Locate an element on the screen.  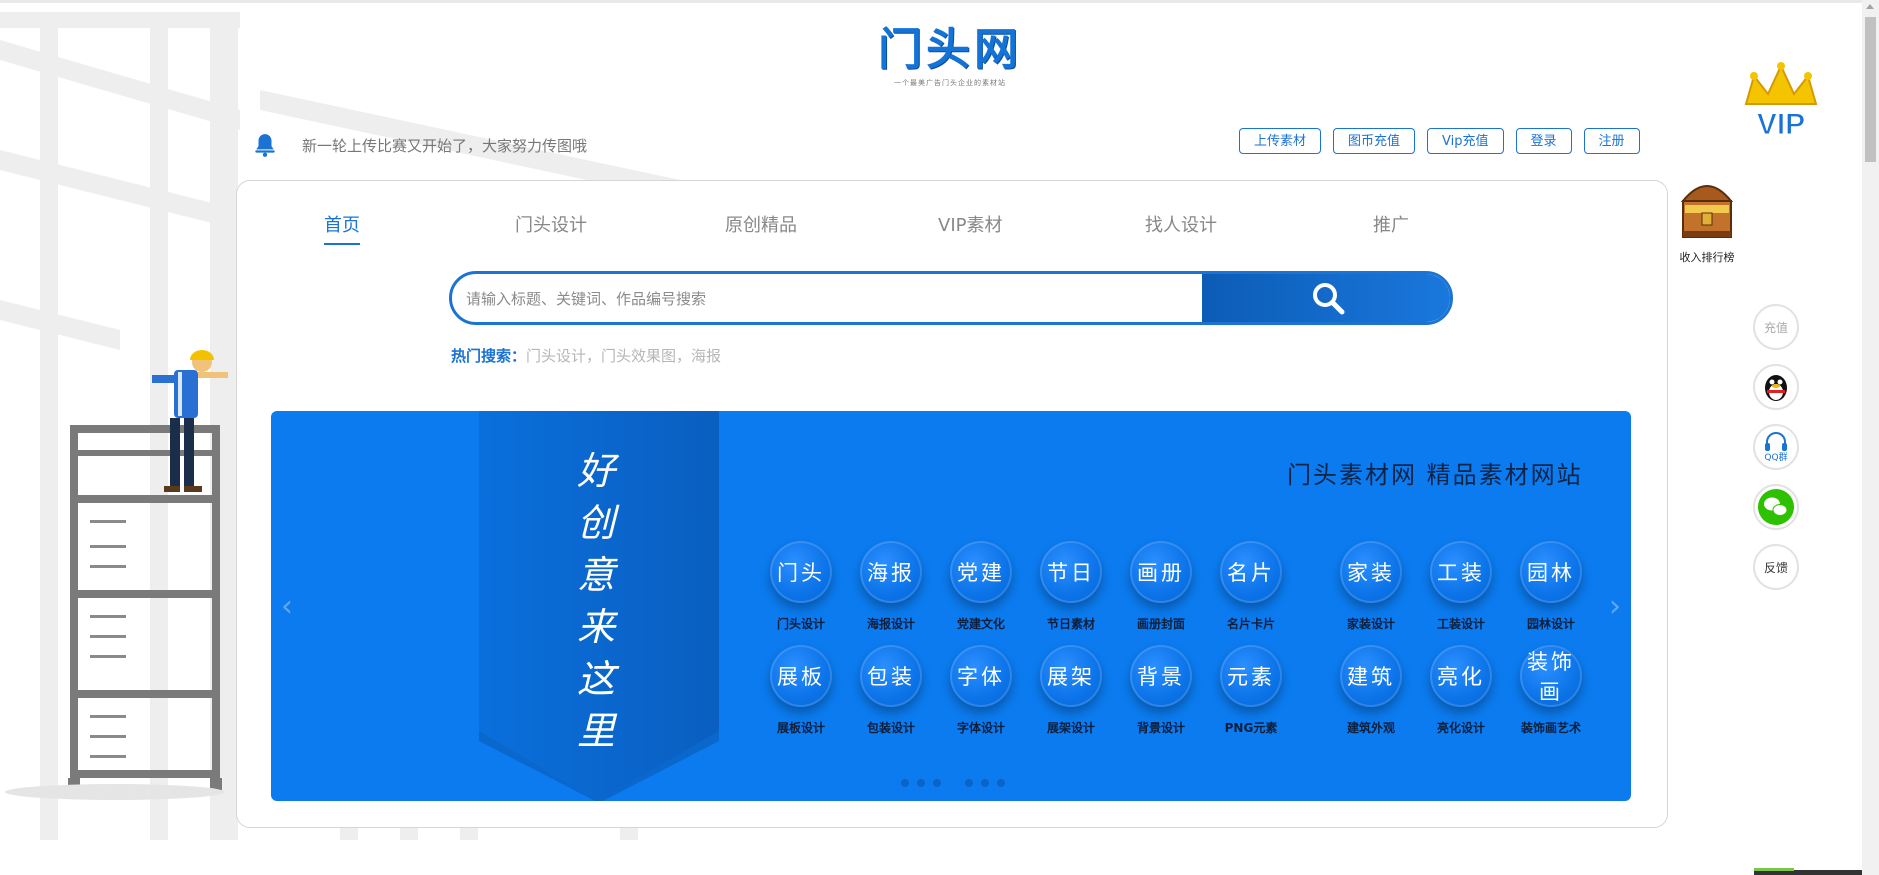
category-circle: 展板 is located at coordinates (801, 676).